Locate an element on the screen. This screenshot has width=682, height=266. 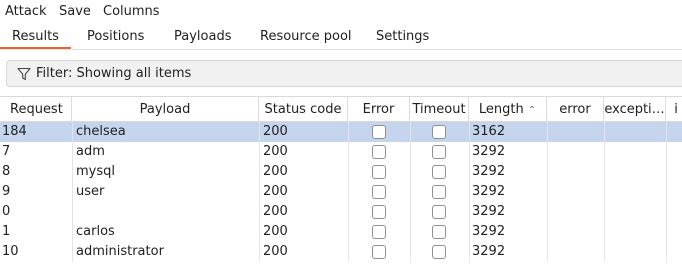
column-header-error-2: error is located at coordinates (575, 109).